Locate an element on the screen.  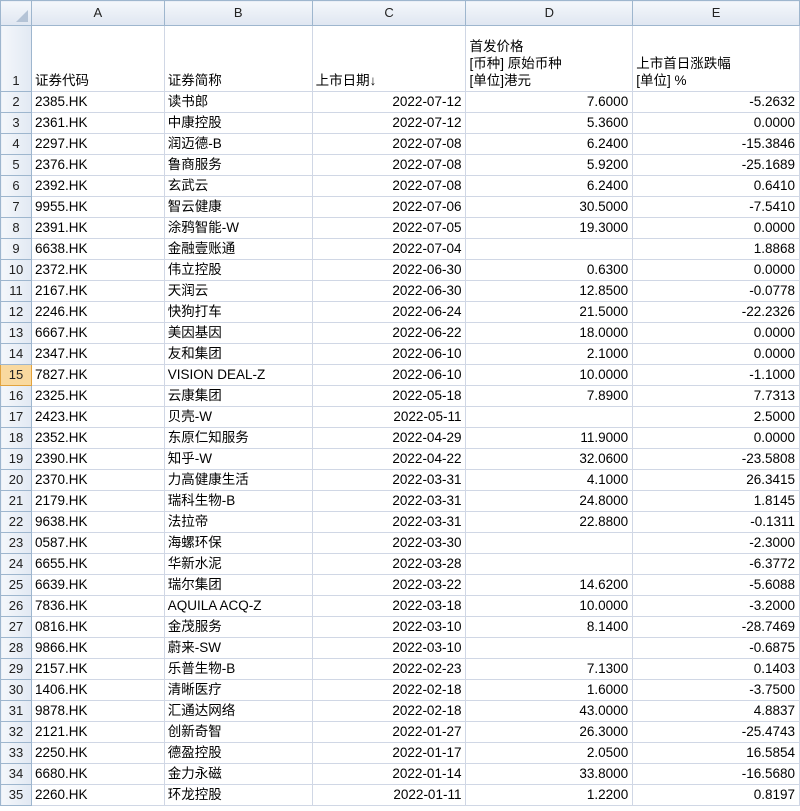
cell-listing-date: 2022-07-05 is located at coordinates (389, 228).